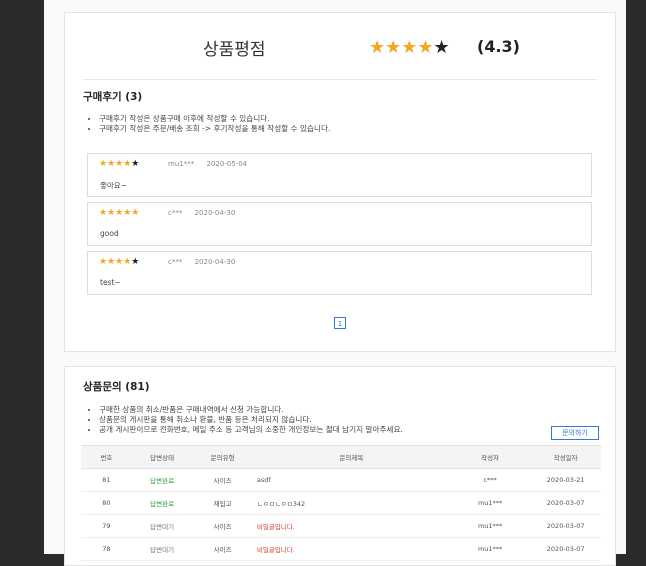 The width and height of the screenshot is (646, 566). I want to click on row-date: 2020-03-21, so click(565, 480).